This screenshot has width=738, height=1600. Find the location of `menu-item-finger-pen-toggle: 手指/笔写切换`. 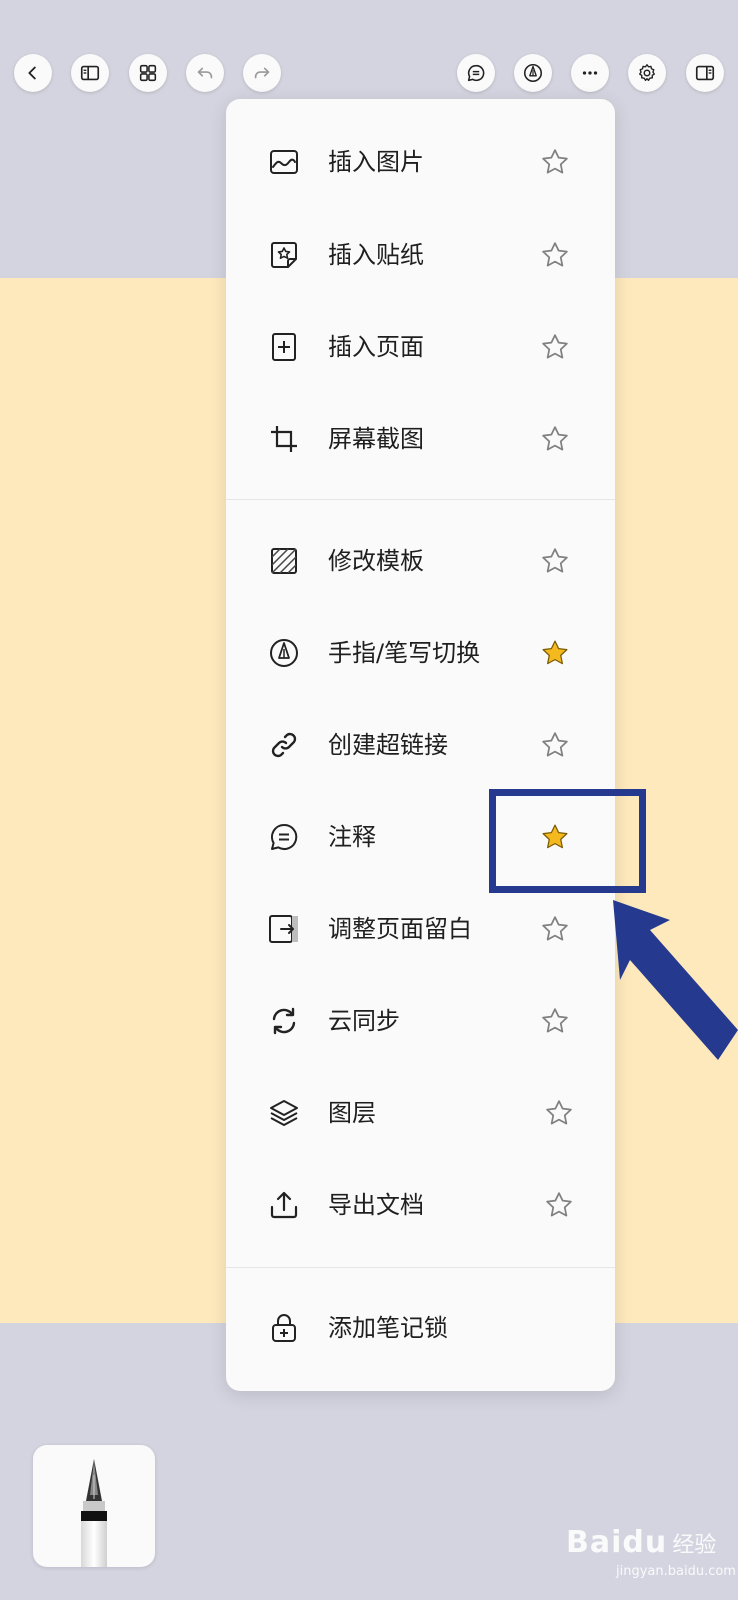

menu-item-finger-pen-toggle: 手指/笔写切换 is located at coordinates (420, 653).